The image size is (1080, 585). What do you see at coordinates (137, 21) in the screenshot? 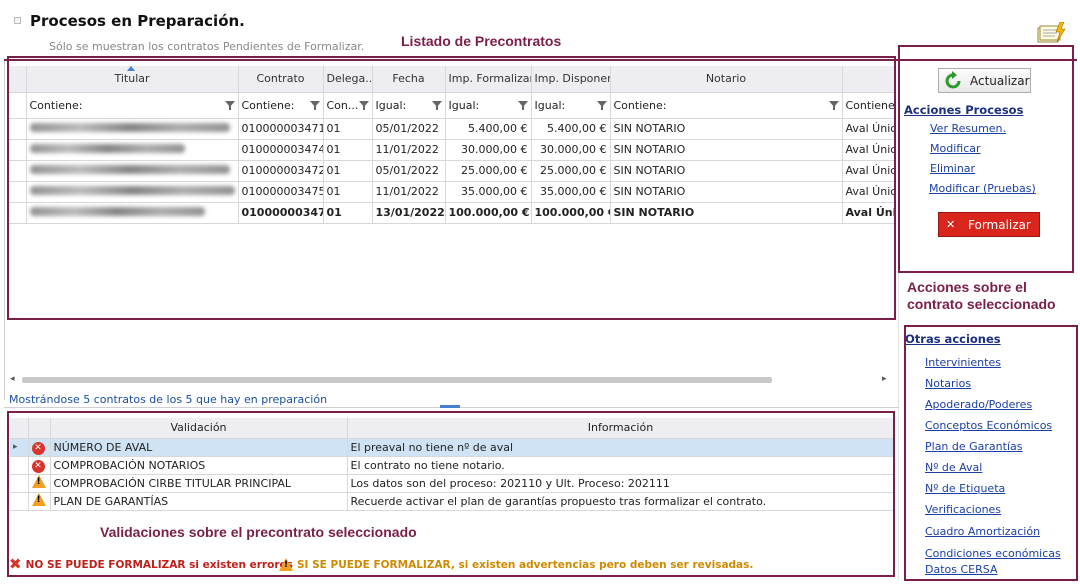
I see `page-title: Procesos en Preparación.` at bounding box center [137, 21].